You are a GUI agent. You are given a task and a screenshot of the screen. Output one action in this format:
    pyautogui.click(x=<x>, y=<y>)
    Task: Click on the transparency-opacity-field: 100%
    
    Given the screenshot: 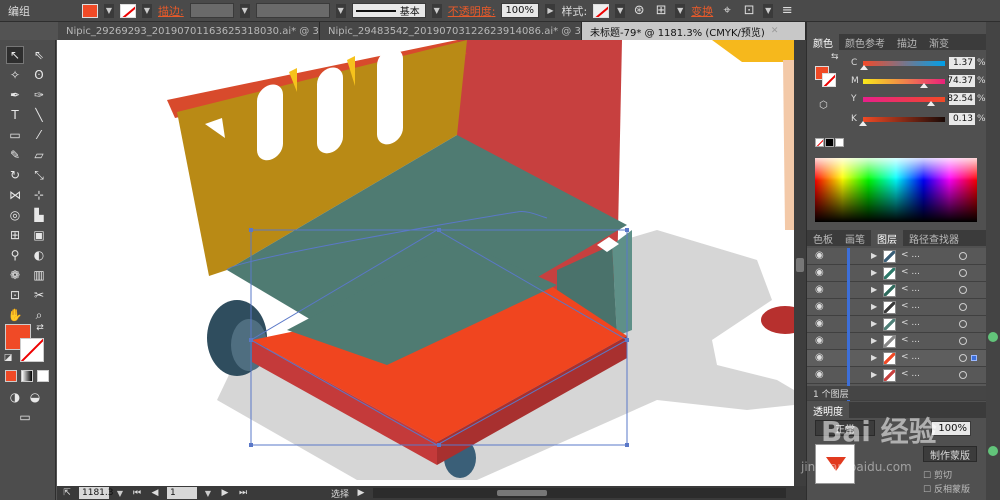 What is the action you would take?
    pyautogui.click(x=951, y=428)
    